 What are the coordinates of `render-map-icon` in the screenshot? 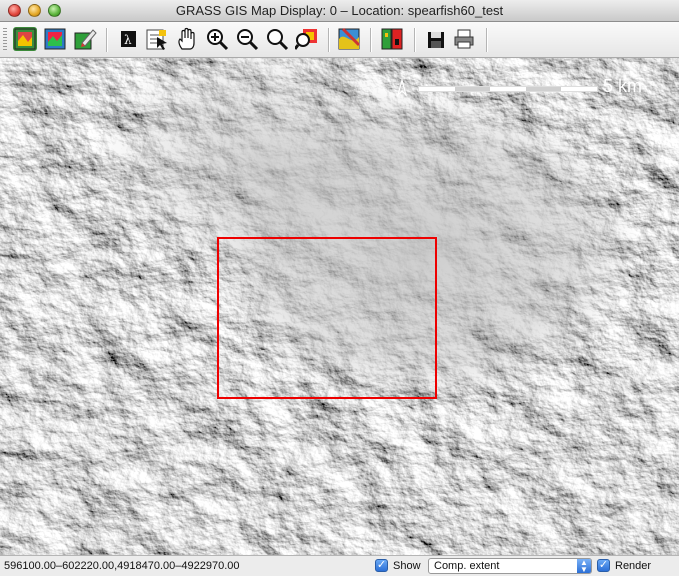 It's located at (55, 39).